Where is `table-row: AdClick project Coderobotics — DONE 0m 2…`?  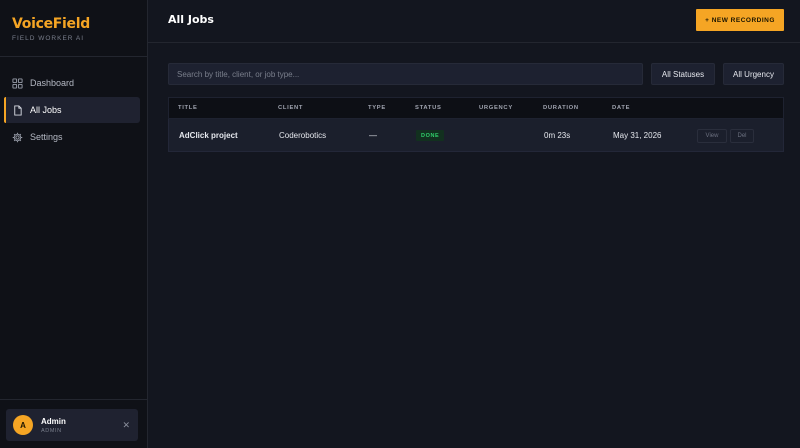
table-row: AdClick project Coderobotics — DONE 0m 2… is located at coordinates (476, 135).